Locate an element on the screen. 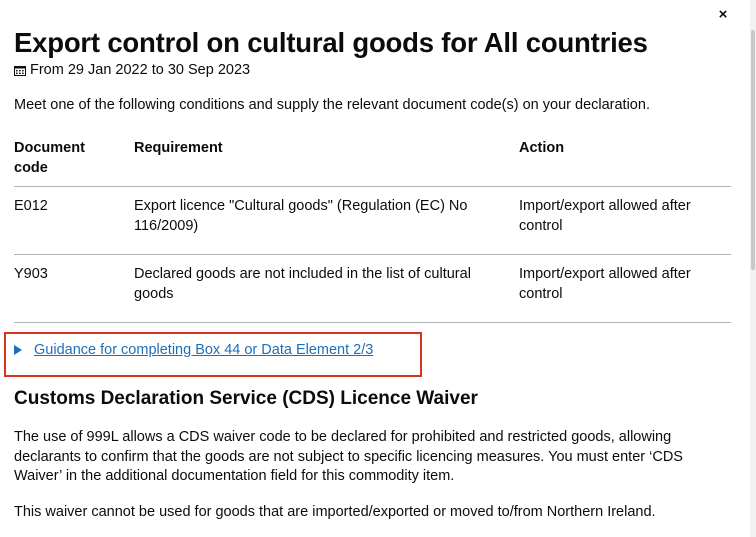 This screenshot has width=756, height=537. date-range: From 29 Jan 2022 to 30 Sep 2023 is located at coordinates (132, 70).